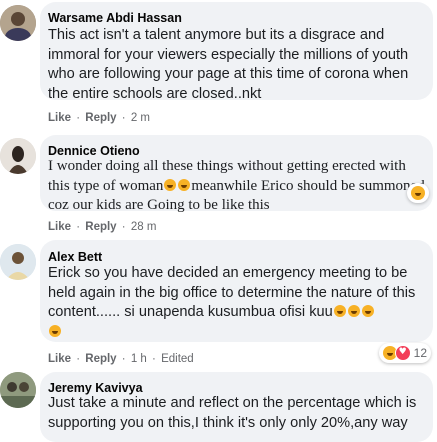 This screenshot has width=437, height=442. What do you see at coordinates (115, 18) in the screenshot?
I see `comment-author: Warsame Abdi Hassan` at bounding box center [115, 18].